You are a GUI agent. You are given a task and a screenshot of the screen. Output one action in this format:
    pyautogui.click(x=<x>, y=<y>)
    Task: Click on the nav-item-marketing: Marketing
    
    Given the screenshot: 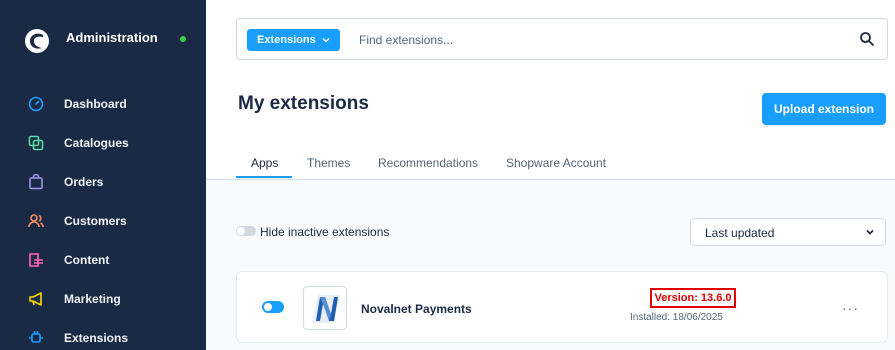 What is the action you would take?
    pyautogui.click(x=103, y=299)
    